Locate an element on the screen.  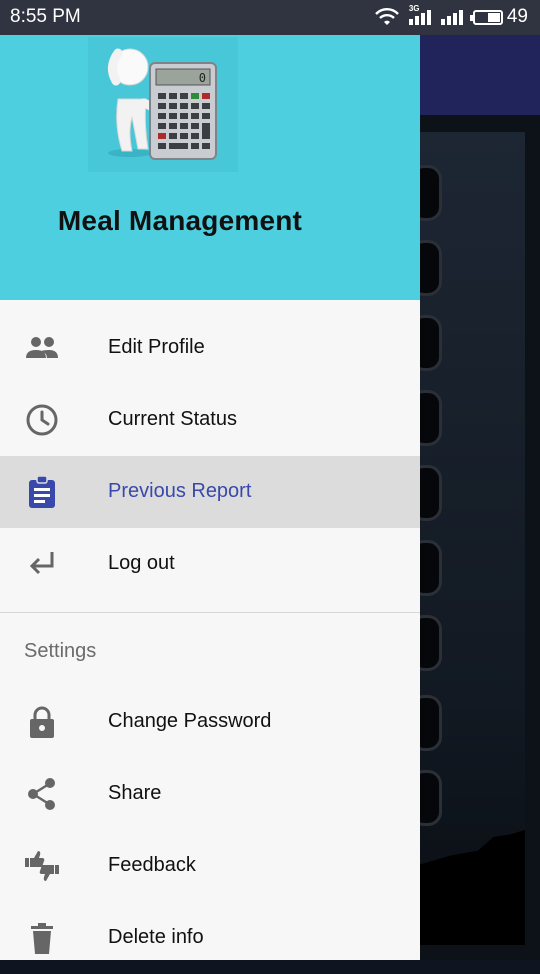
menu-item-delete-info: Delete info is located at coordinates (210, 938).